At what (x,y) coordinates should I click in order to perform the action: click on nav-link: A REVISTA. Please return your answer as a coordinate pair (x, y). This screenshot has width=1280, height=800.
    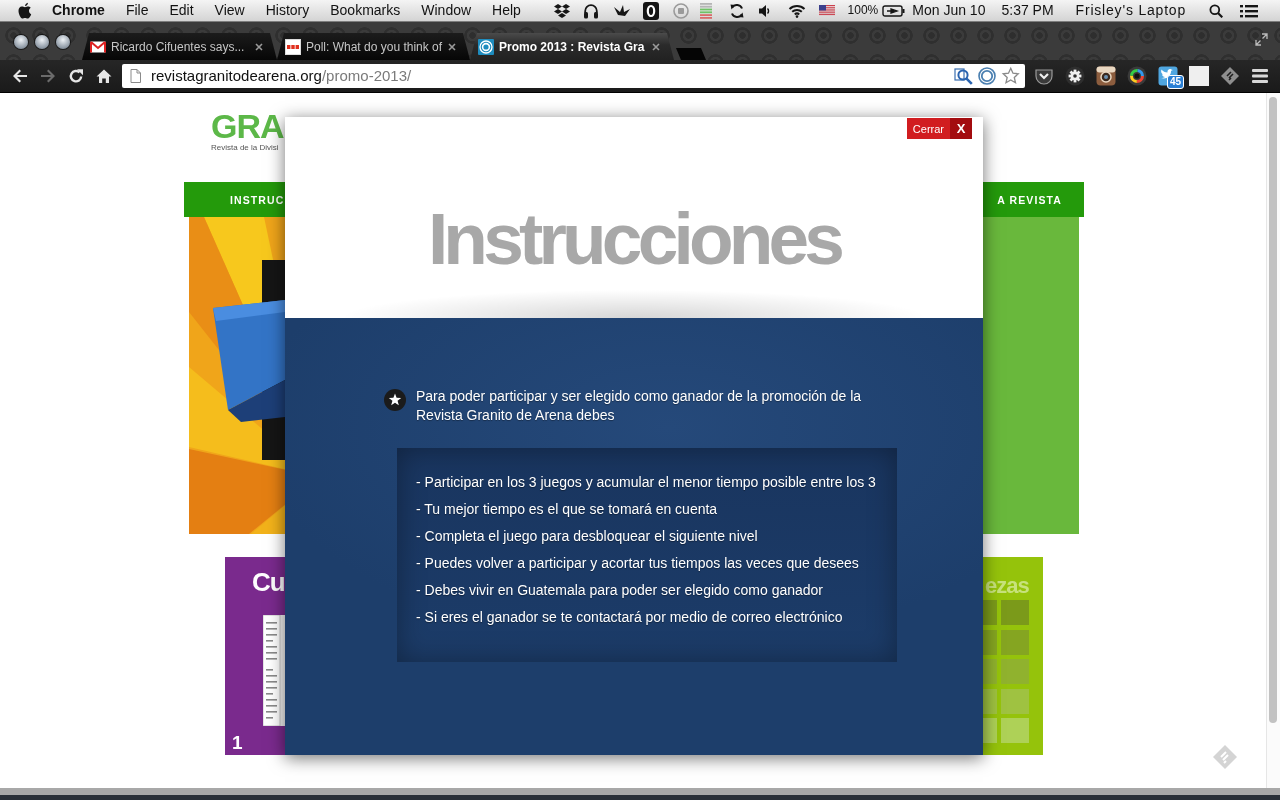
    Looking at the image, I should click on (1029, 199).